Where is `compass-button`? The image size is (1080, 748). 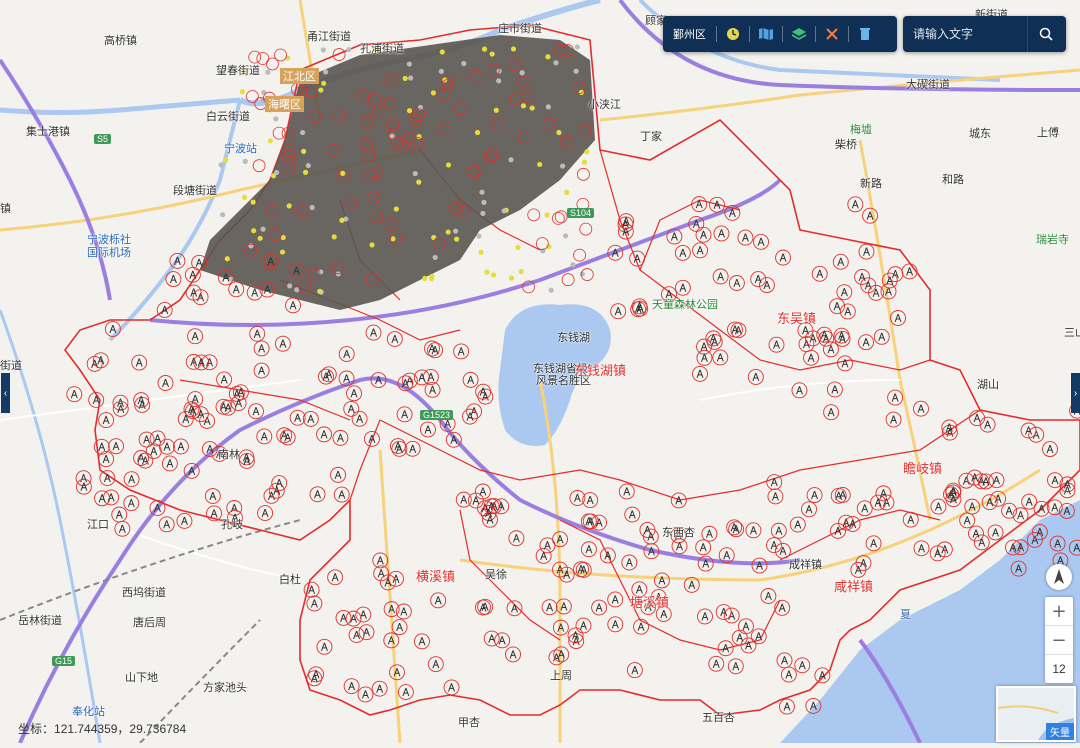
compass-button is located at coordinates (1059, 577).